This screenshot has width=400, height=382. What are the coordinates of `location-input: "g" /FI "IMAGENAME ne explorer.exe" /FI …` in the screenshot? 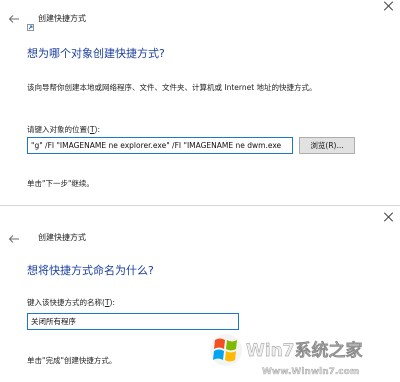 It's located at (160, 145).